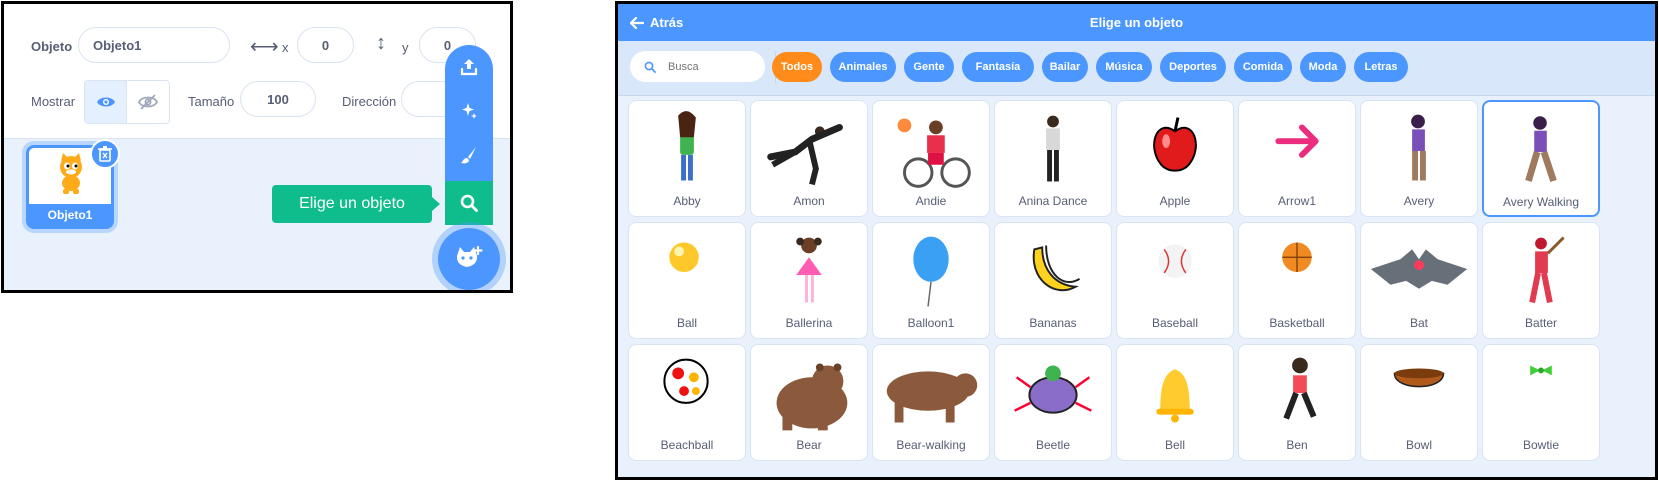 The width and height of the screenshot is (1659, 481). I want to click on choose-sprite-button, so click(469, 203).